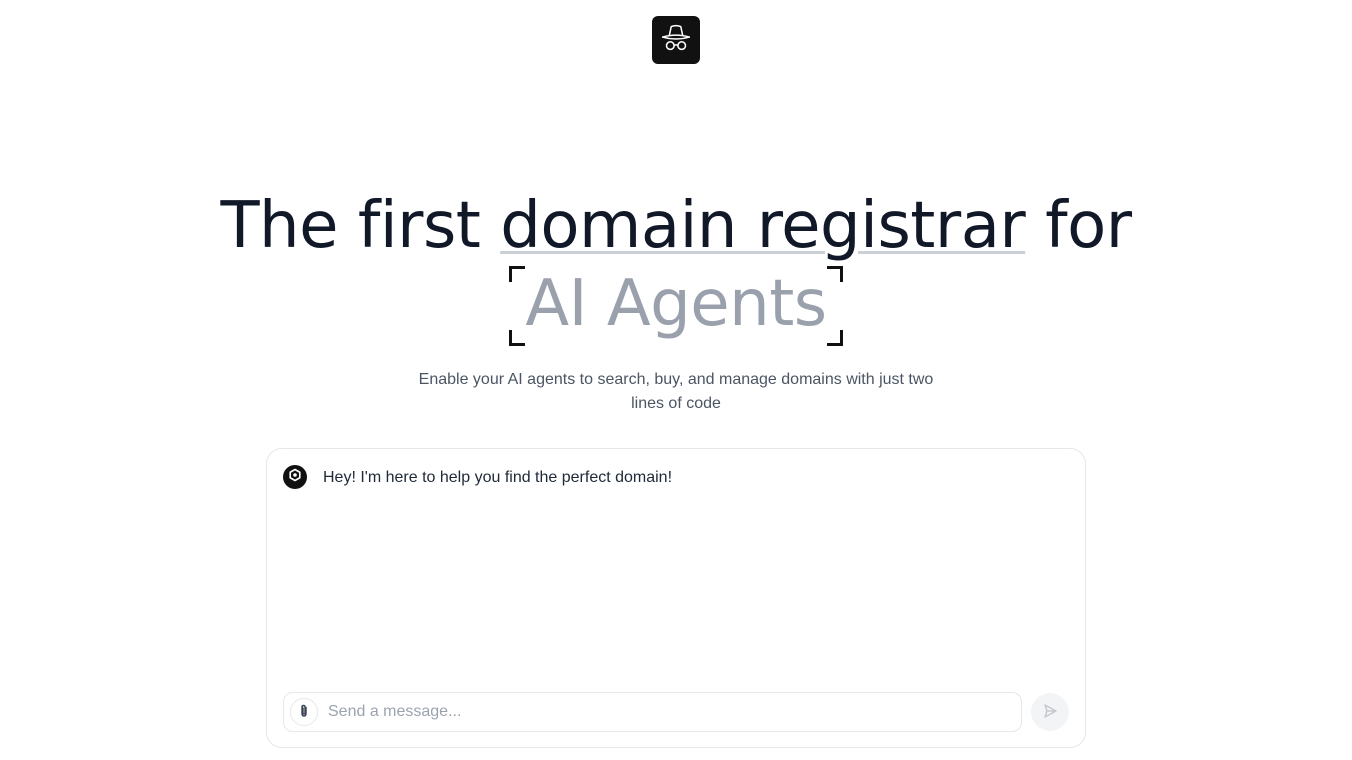 Image resolution: width=1352 pixels, height=760 pixels. What do you see at coordinates (763, 226) in the screenshot?
I see `headline-underlined: domain registrar` at bounding box center [763, 226].